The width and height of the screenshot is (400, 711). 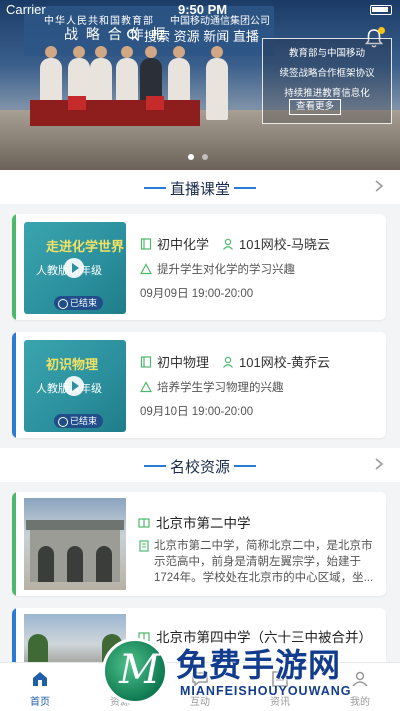 I want to click on tab-label: 首页, so click(x=40, y=702).